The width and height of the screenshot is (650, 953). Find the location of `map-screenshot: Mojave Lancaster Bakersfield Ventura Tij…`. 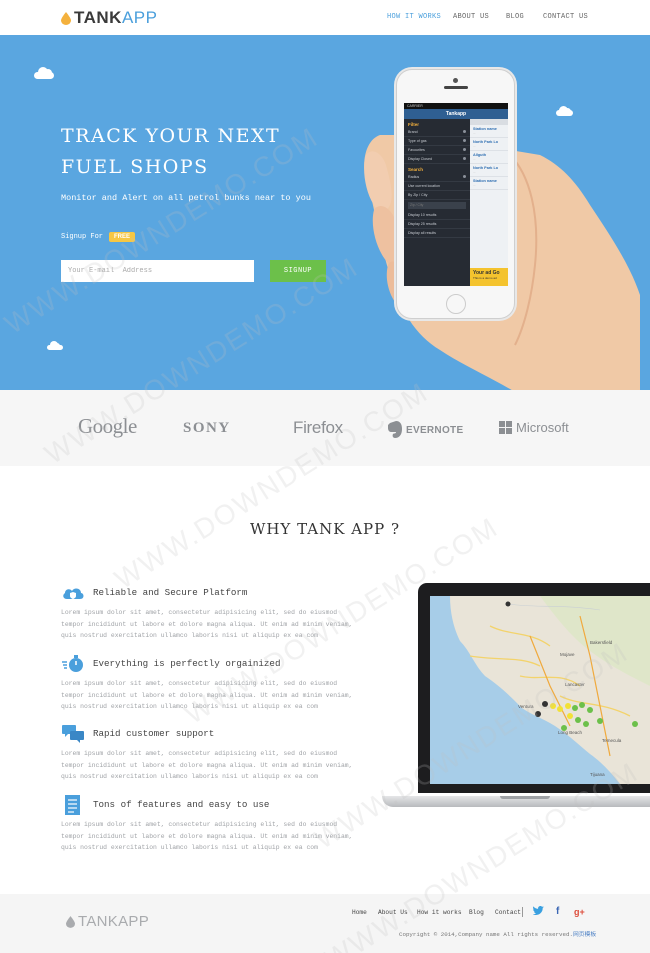

map-screenshot: Mojave Lancaster Bakersfield Ventura Tij… is located at coordinates (540, 690).